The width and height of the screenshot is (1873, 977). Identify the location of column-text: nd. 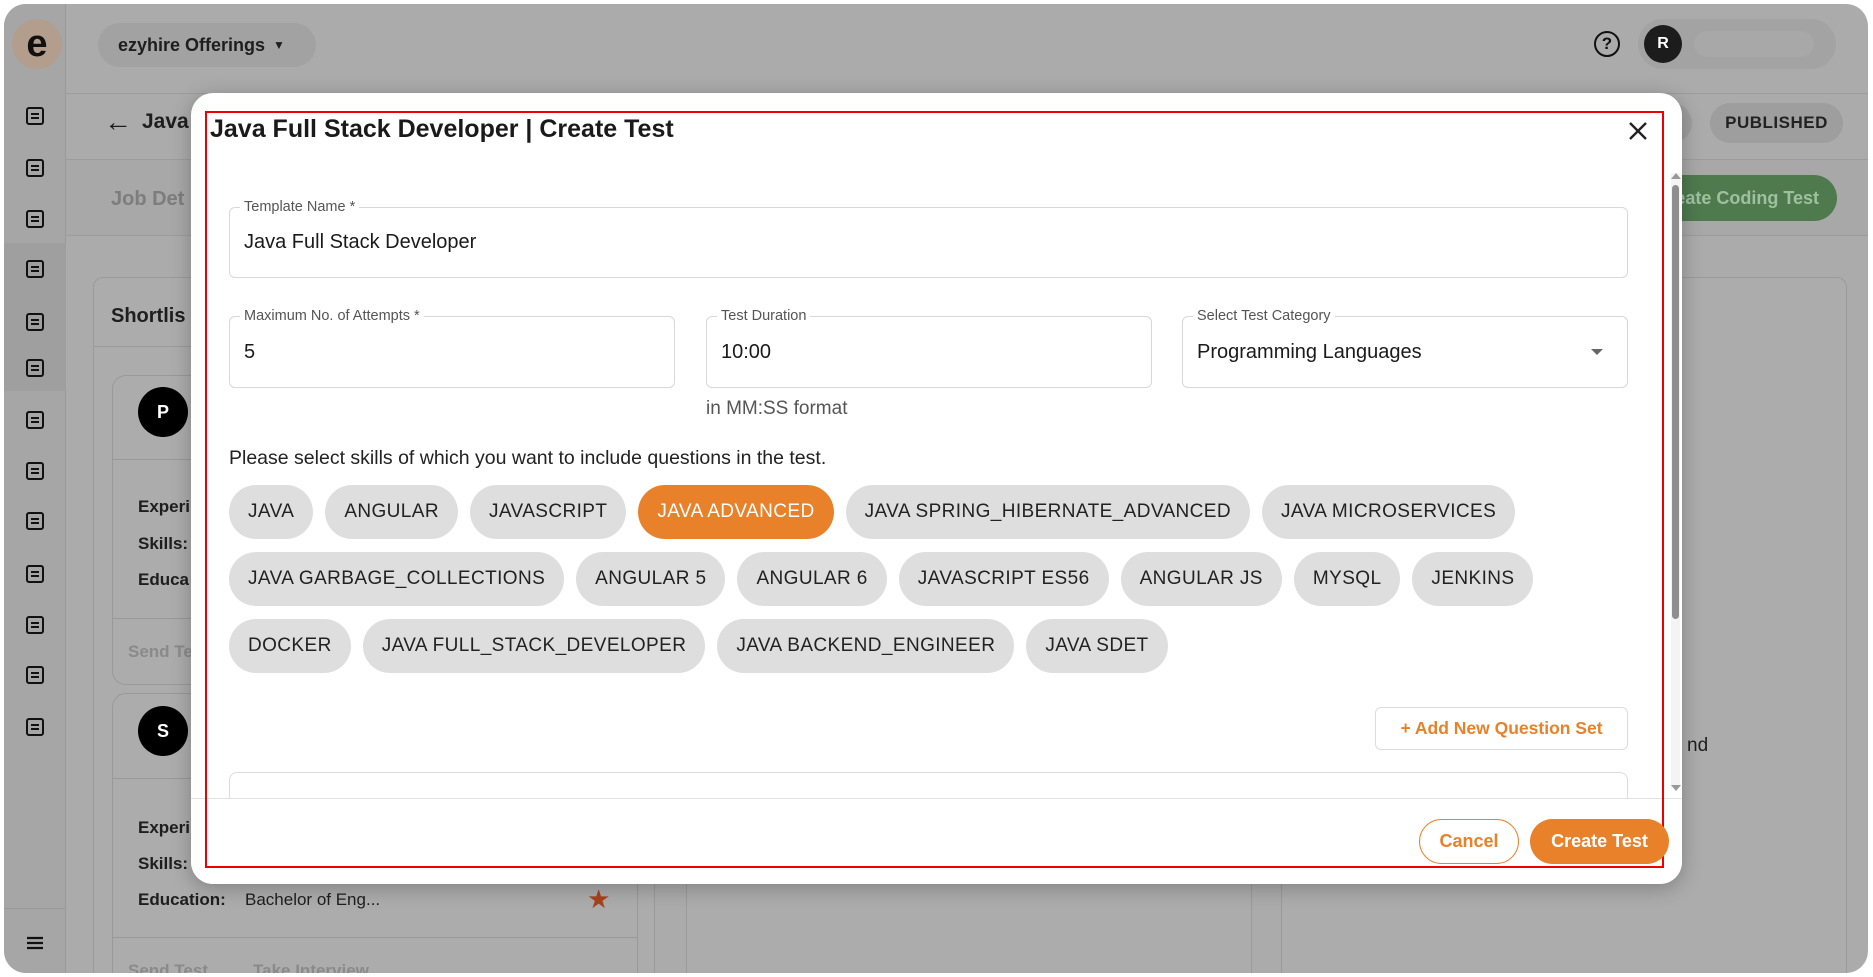
(1698, 745).